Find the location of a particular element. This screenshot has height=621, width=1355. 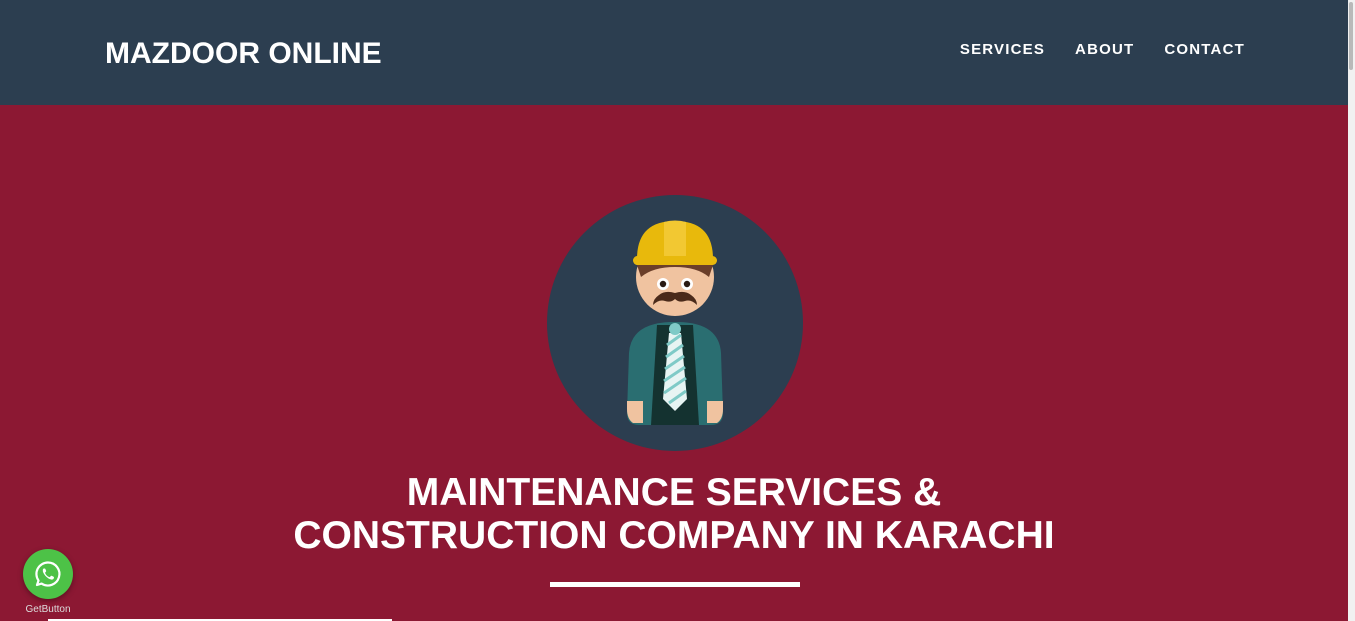

whatsapp-caption: GetButton is located at coordinates (48, 610).